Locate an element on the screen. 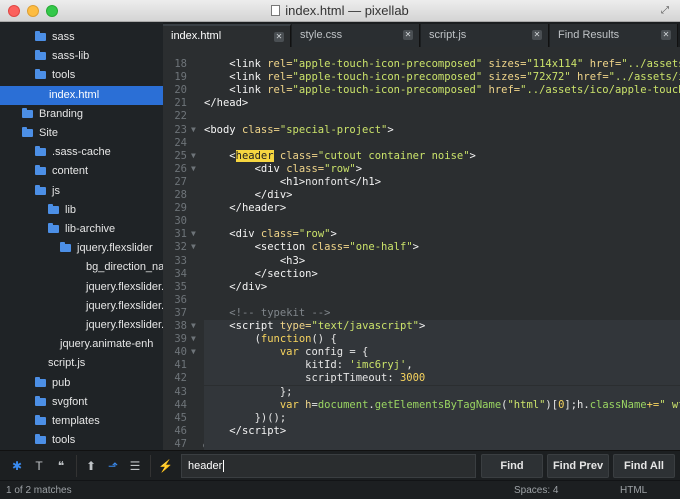  sidebar-folder: svgfont is located at coordinates (81, 402).